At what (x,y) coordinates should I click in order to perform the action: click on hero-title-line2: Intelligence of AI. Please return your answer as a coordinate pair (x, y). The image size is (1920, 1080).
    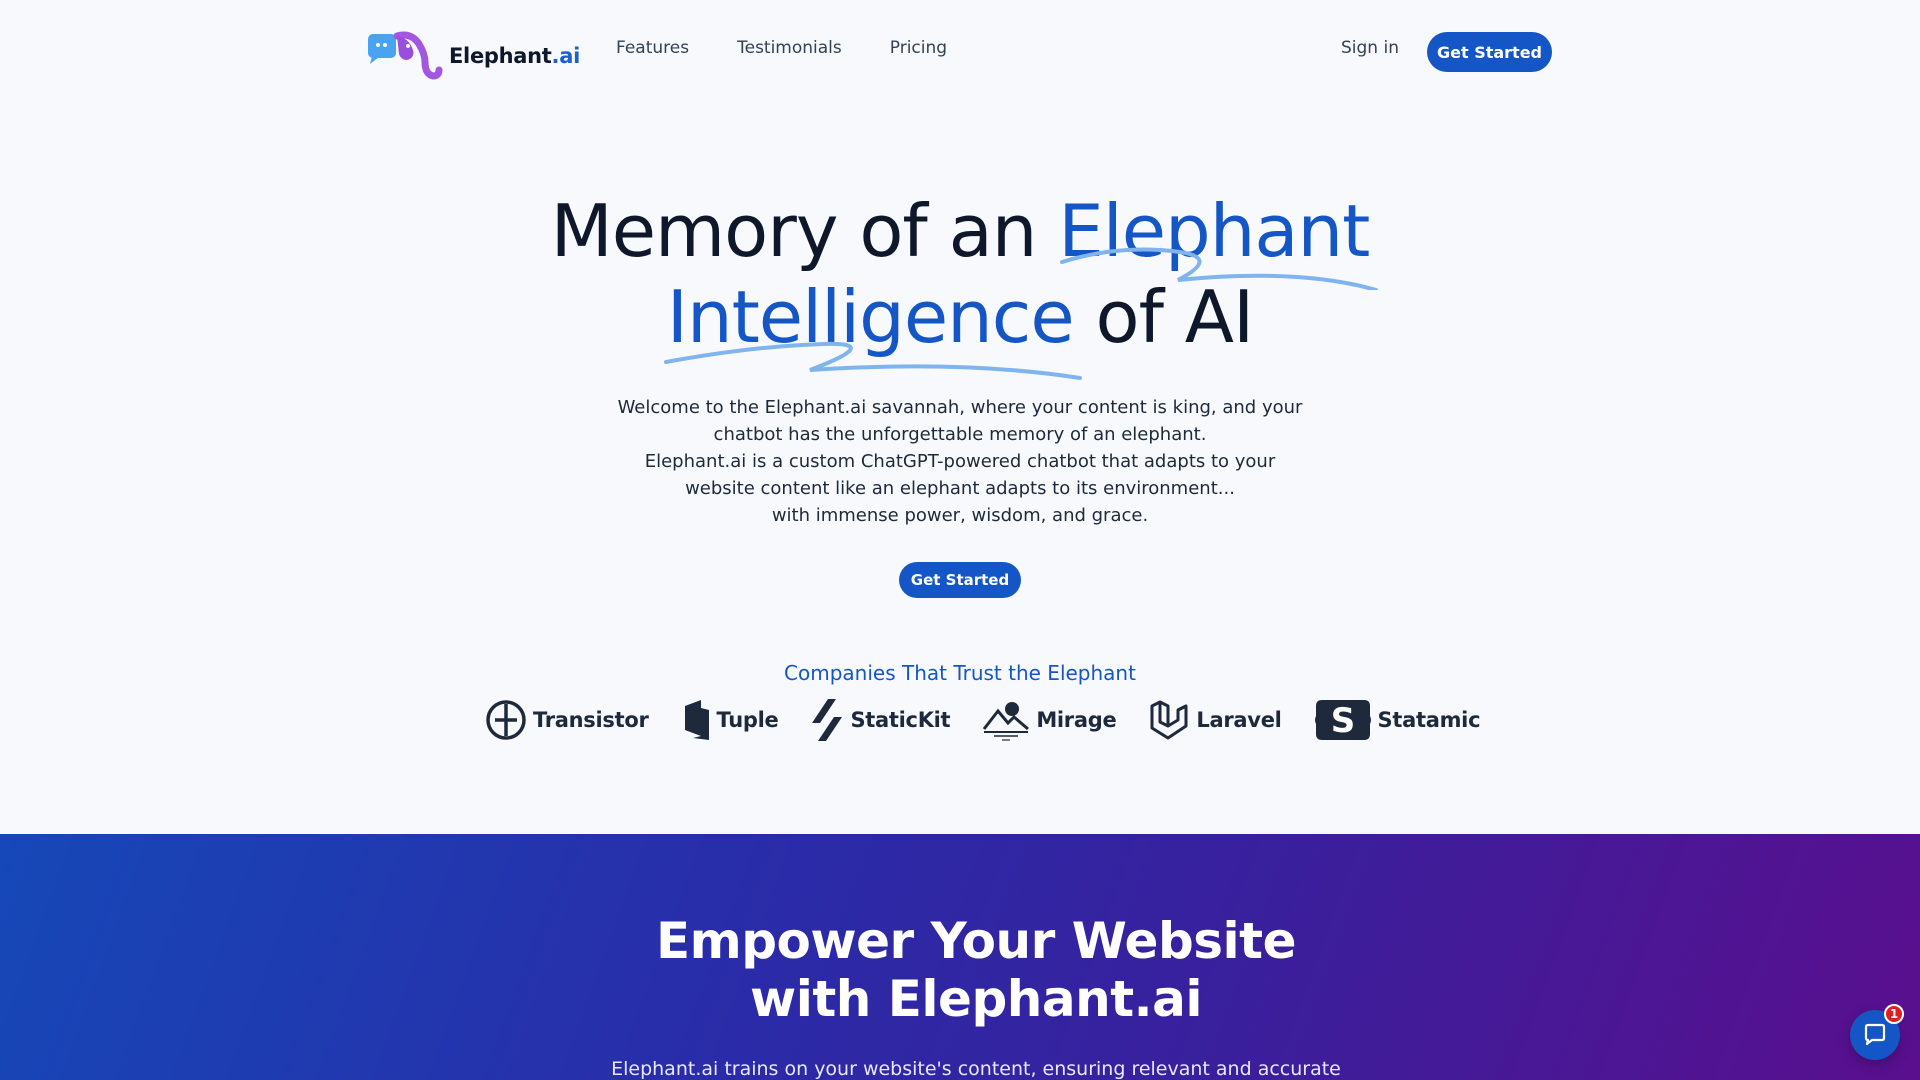
    Looking at the image, I should click on (960, 317).